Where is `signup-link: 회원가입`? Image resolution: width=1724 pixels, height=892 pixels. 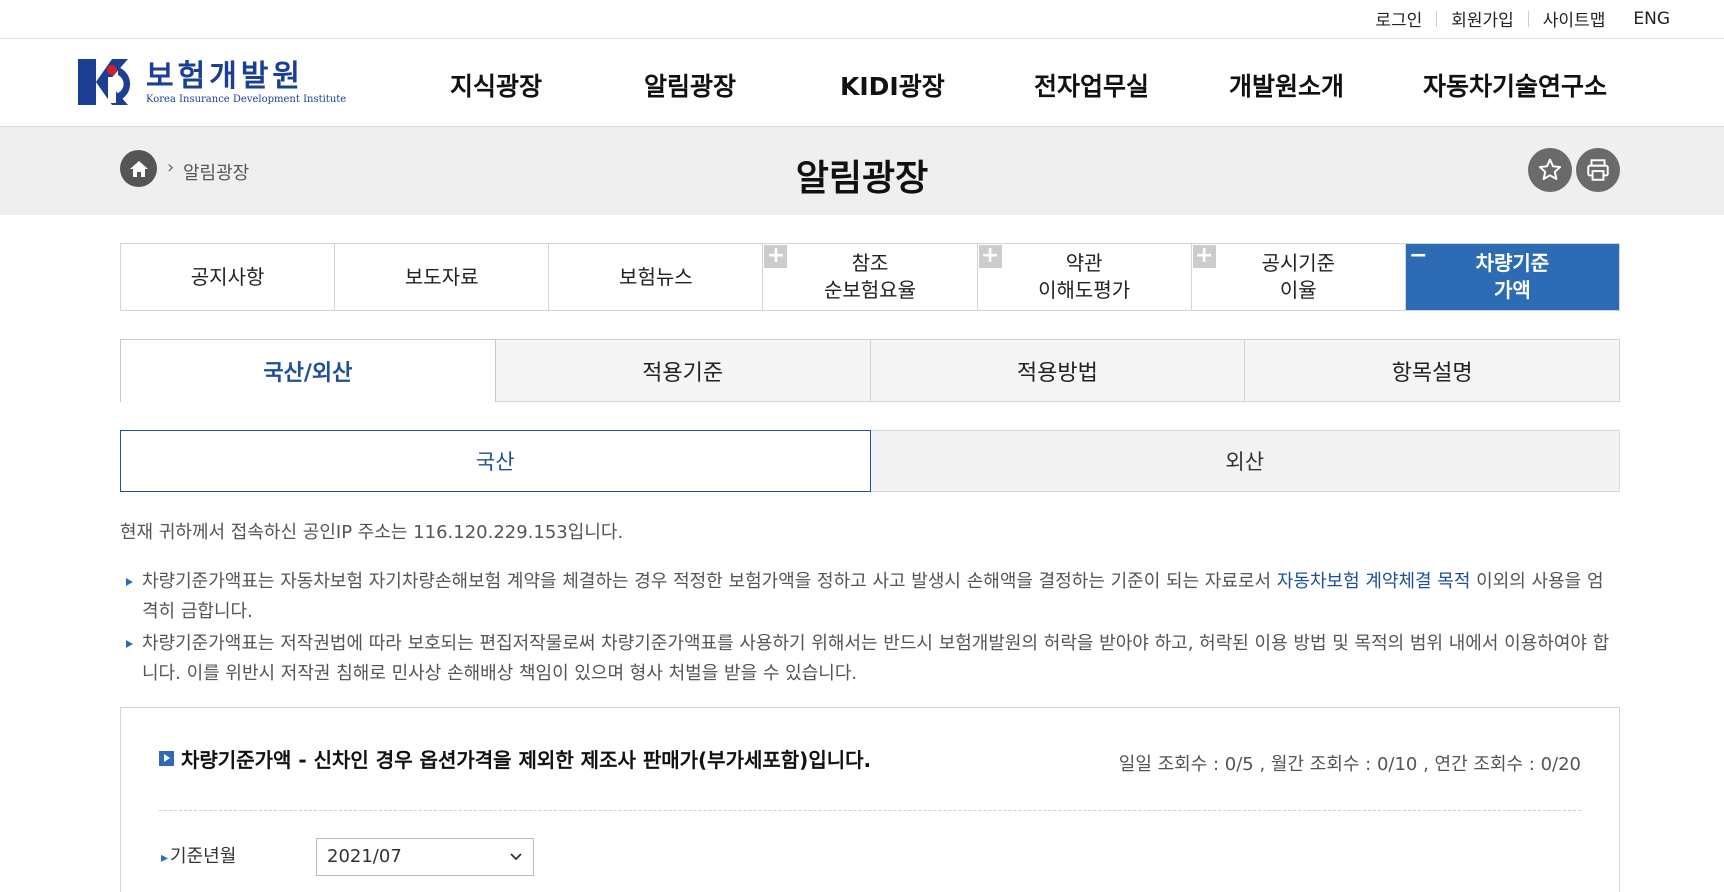 signup-link: 회원가입 is located at coordinates (1482, 18).